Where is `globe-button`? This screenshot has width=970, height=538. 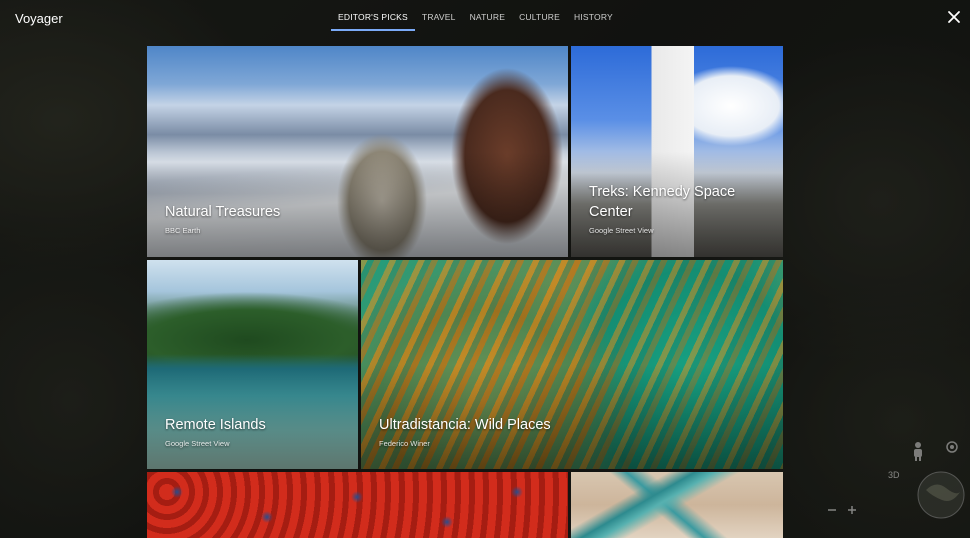 globe-button is located at coordinates (941, 497).